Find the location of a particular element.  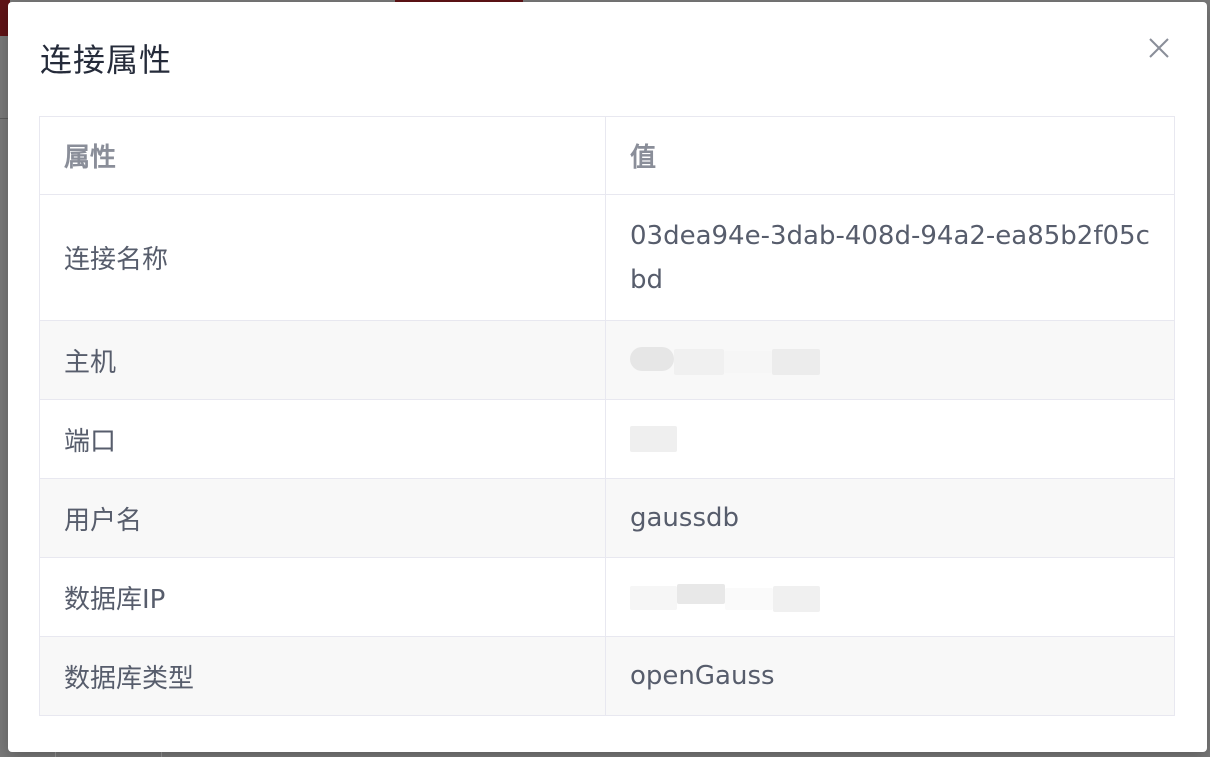

table-row: 数据库IP is located at coordinates (607, 597).